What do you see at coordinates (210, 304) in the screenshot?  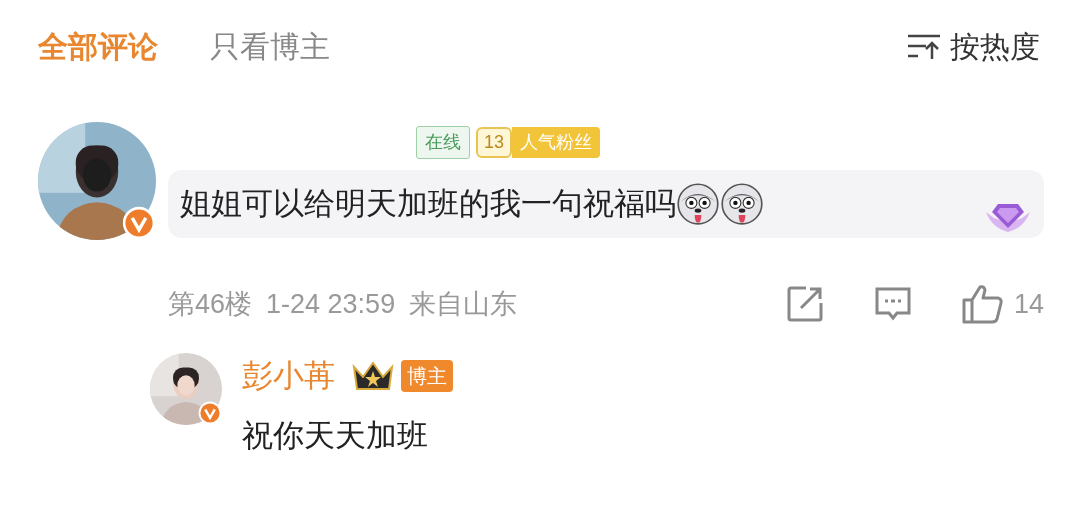 I see `floor-number: 第46楼` at bounding box center [210, 304].